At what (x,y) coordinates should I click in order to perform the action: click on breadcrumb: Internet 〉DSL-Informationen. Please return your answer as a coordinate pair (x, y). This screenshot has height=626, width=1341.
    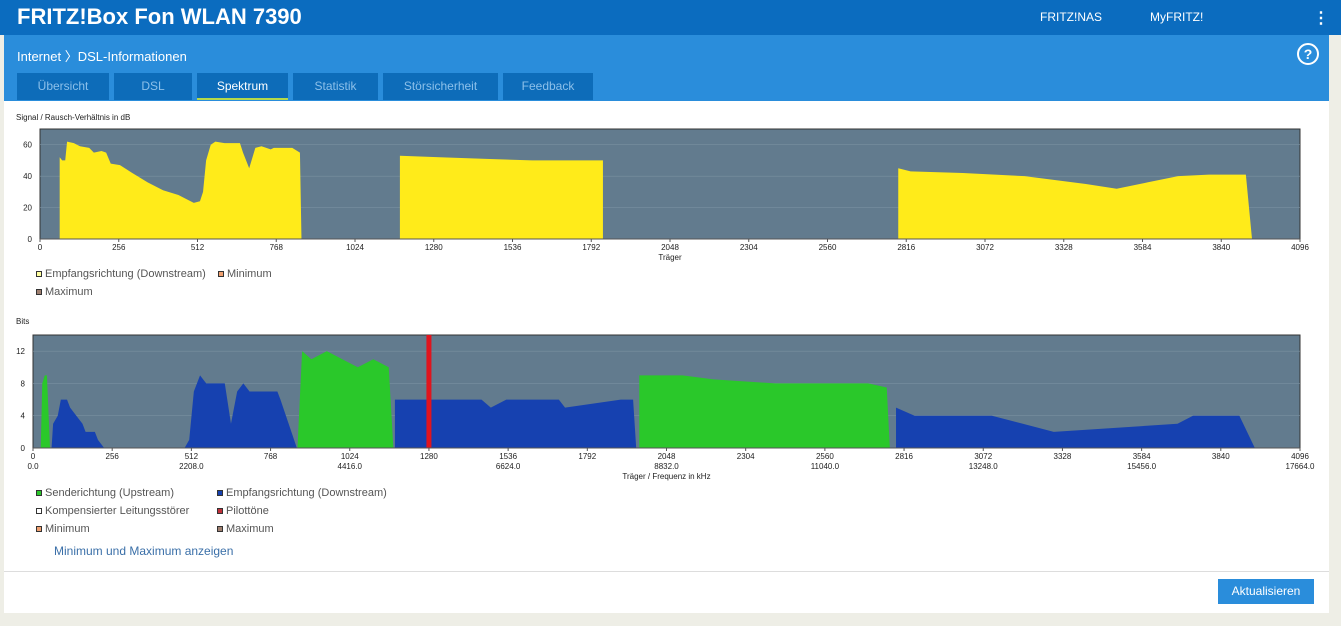
    Looking at the image, I should click on (102, 55).